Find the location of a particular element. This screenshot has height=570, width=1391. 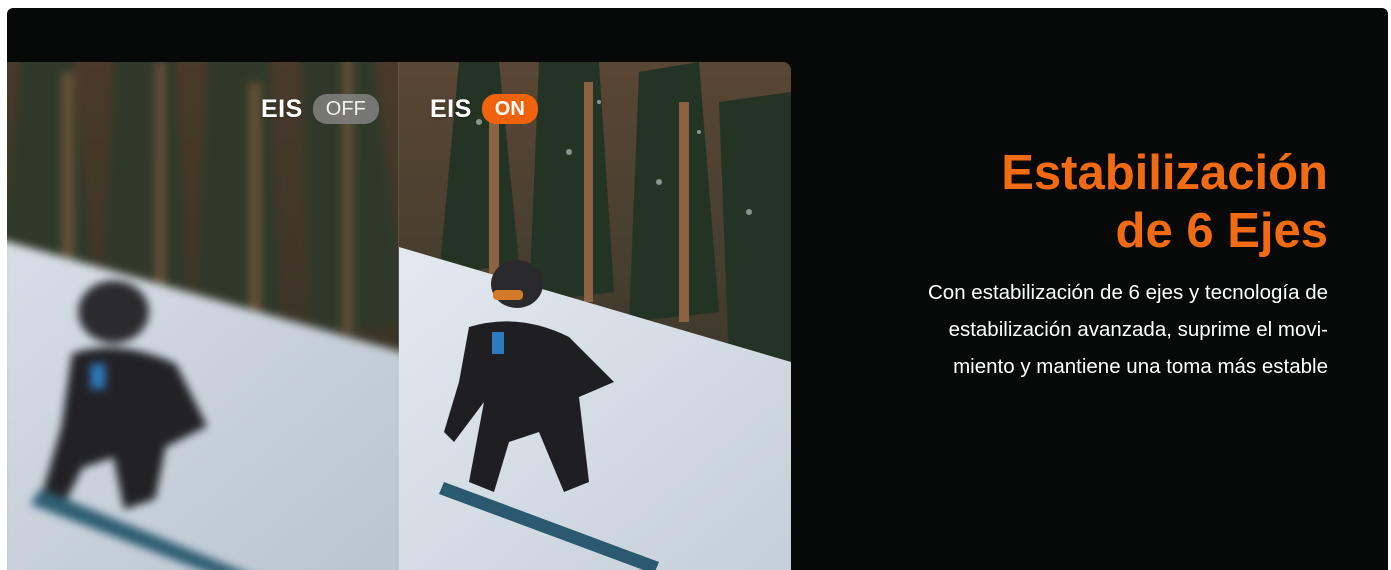

eis-off-badge: EIS OFF is located at coordinates (320, 109).